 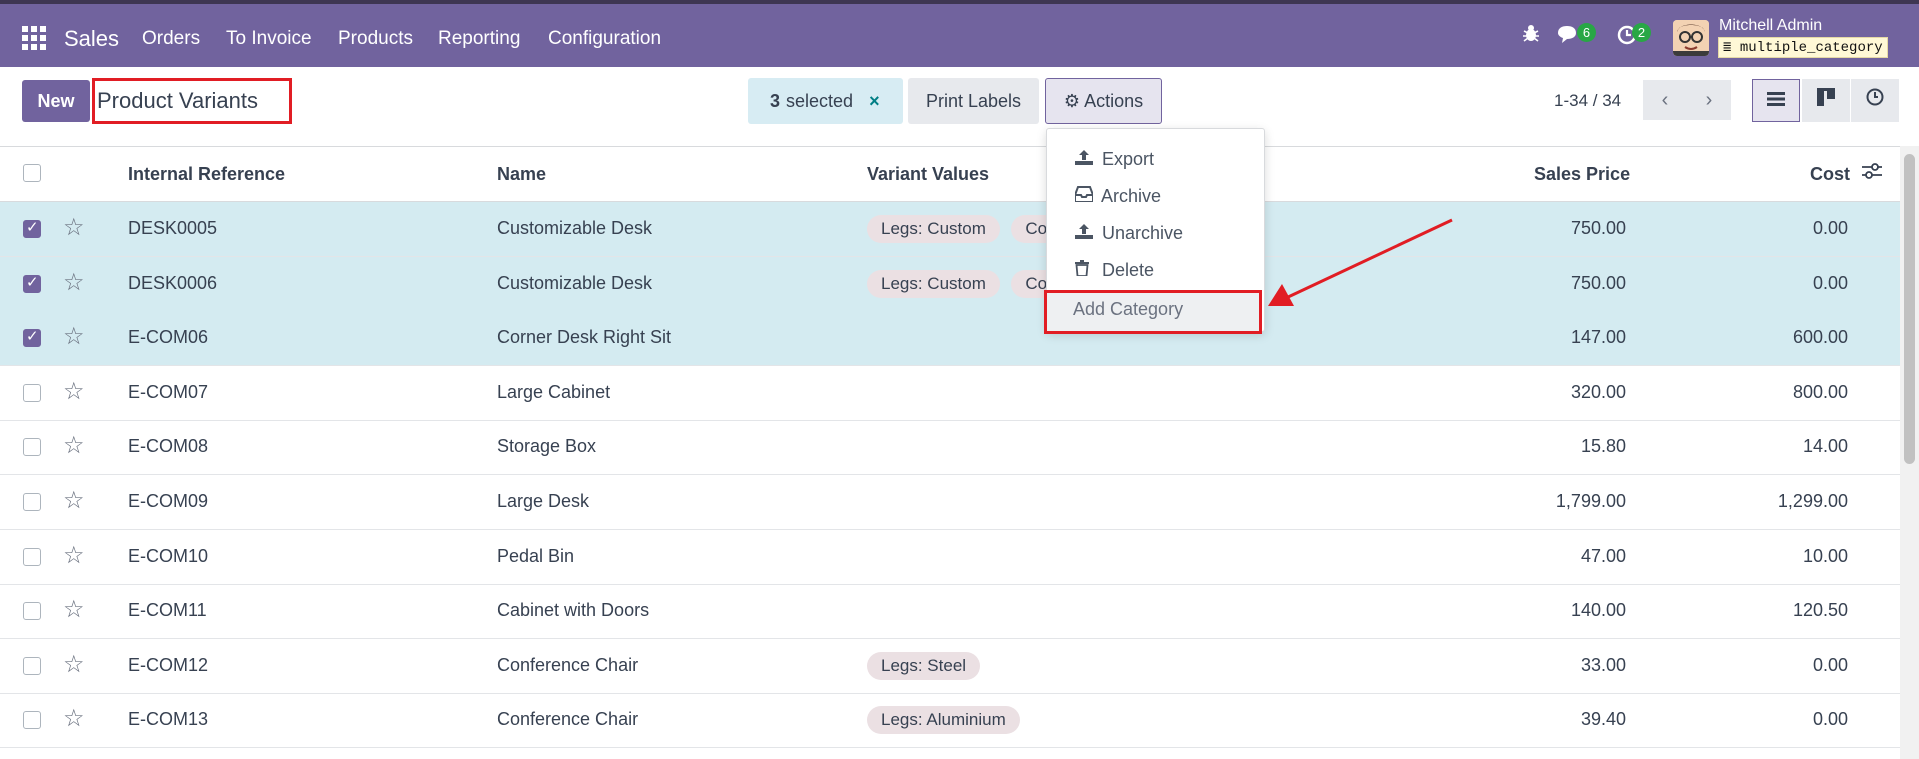 I want to click on cell-sales-price: 750.00, so click(x=1598, y=283).